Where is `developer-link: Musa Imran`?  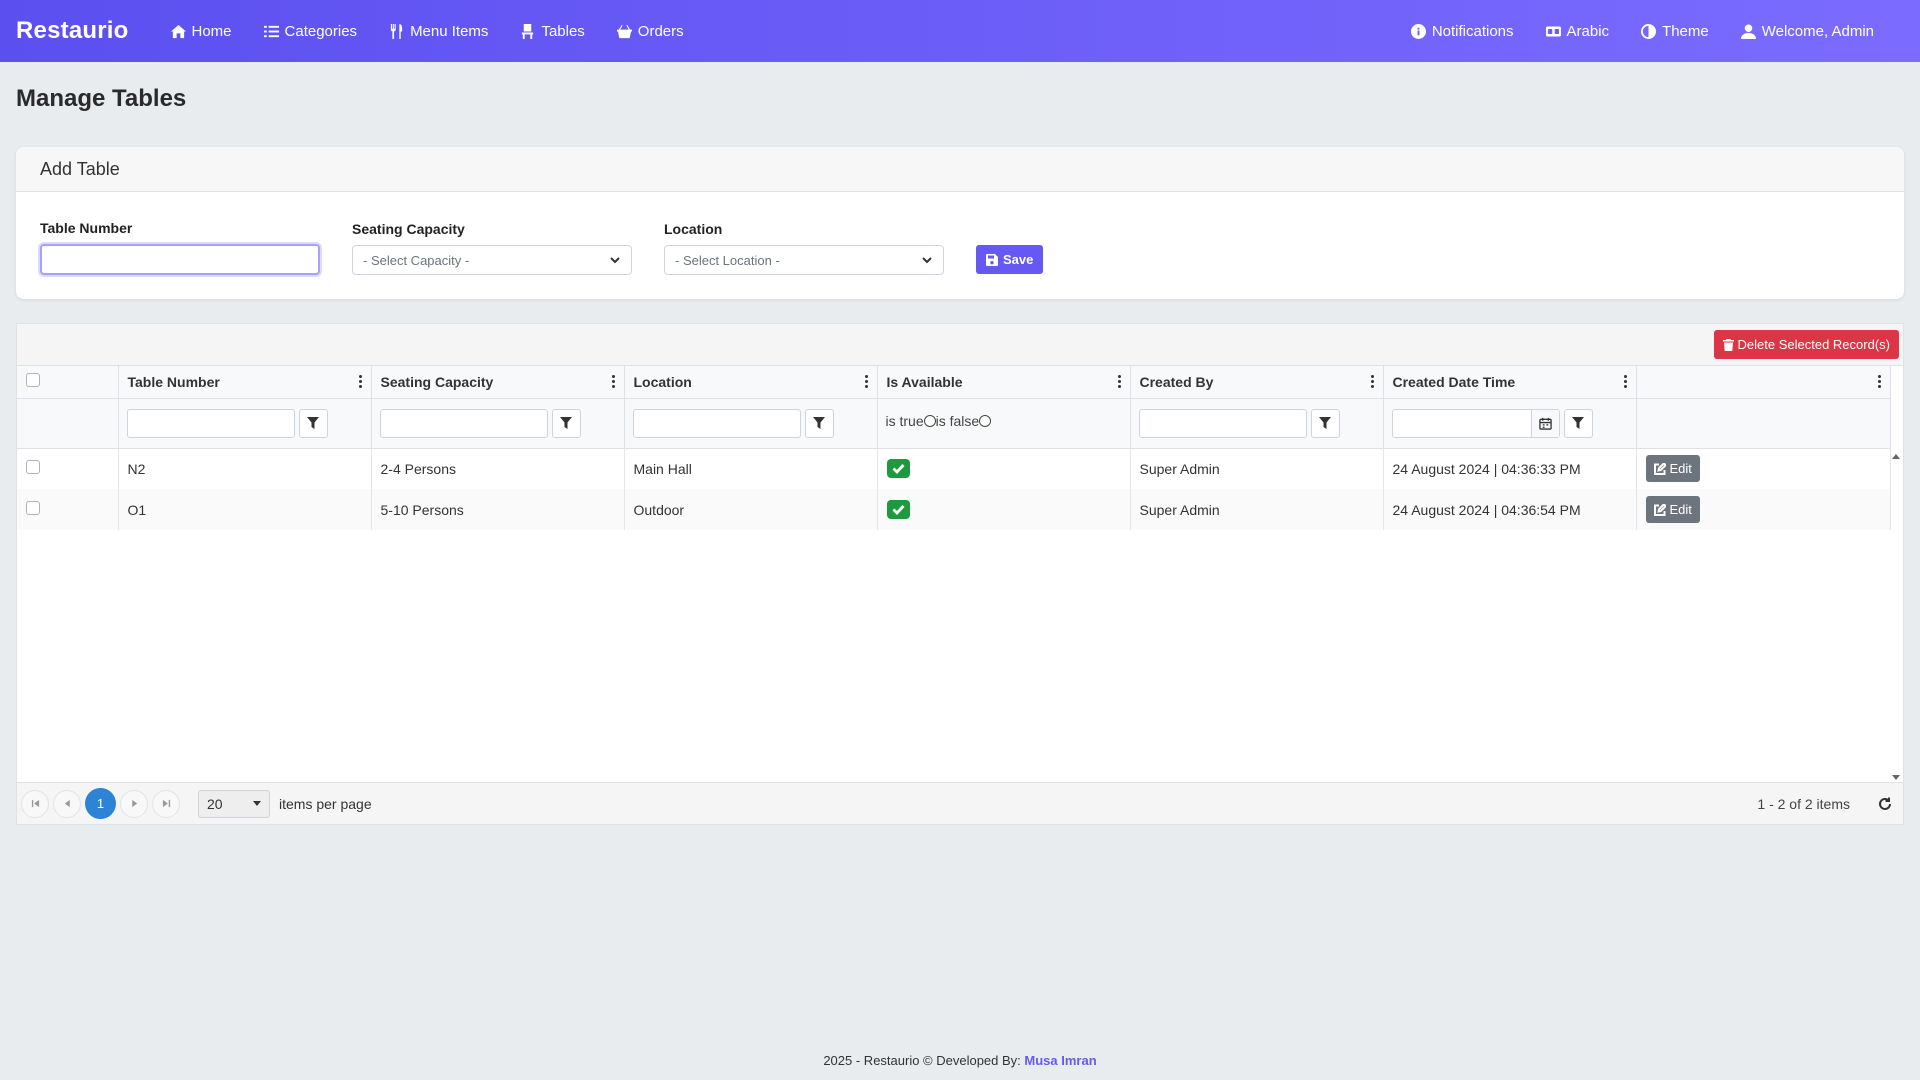 developer-link: Musa Imran is located at coordinates (1060, 1060).